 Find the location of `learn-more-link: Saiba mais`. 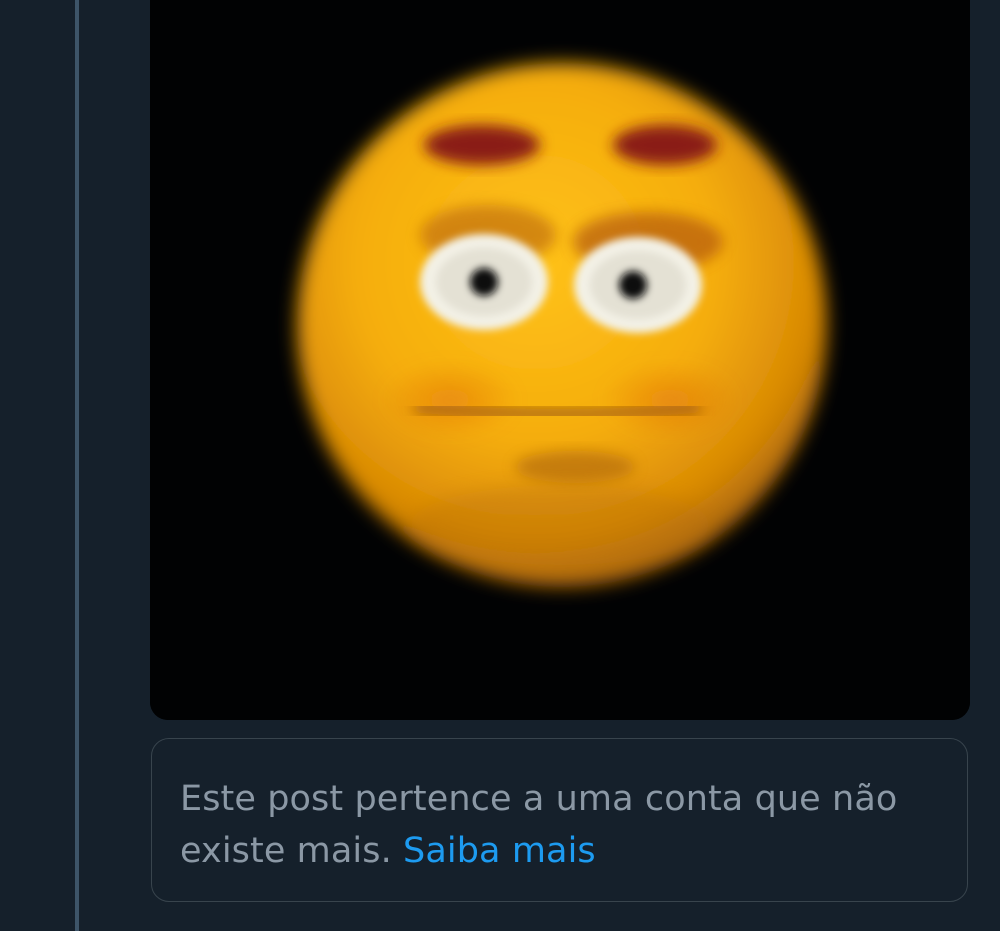

learn-more-link: Saiba mais is located at coordinates (499, 851).